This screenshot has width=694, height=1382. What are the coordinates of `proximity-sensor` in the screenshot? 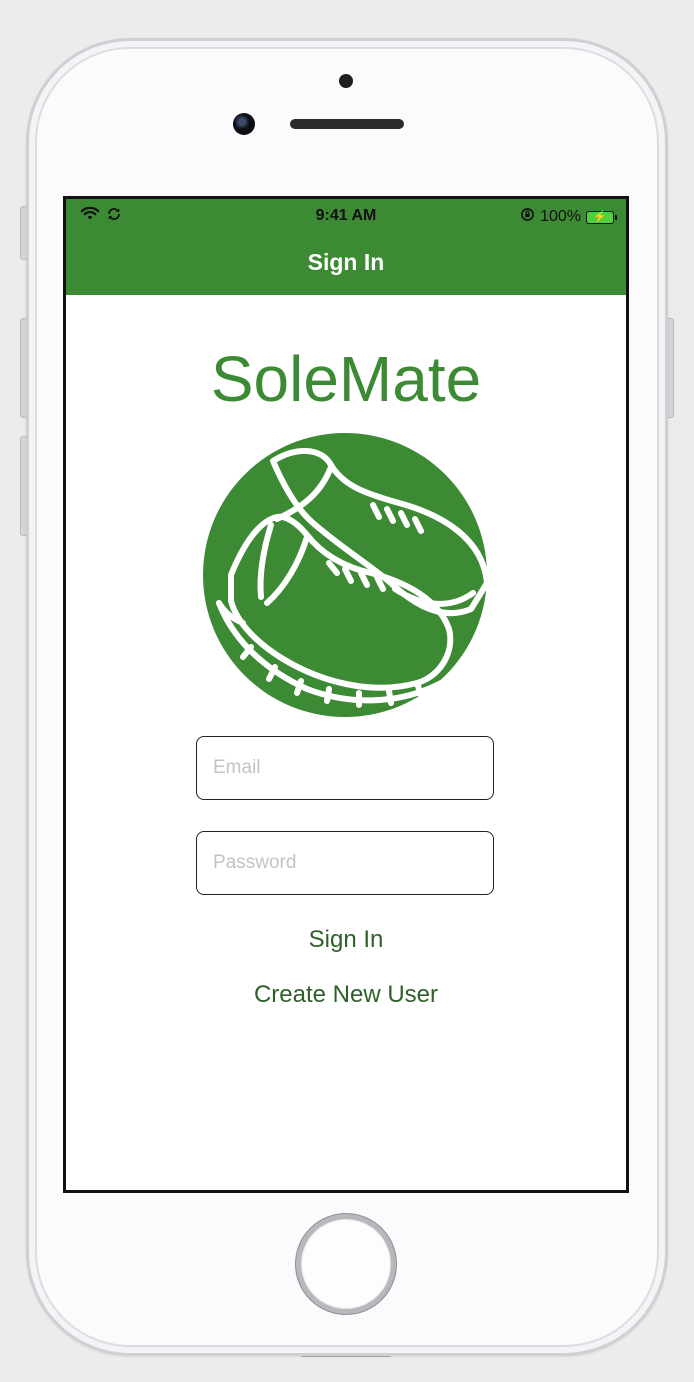 It's located at (346, 81).